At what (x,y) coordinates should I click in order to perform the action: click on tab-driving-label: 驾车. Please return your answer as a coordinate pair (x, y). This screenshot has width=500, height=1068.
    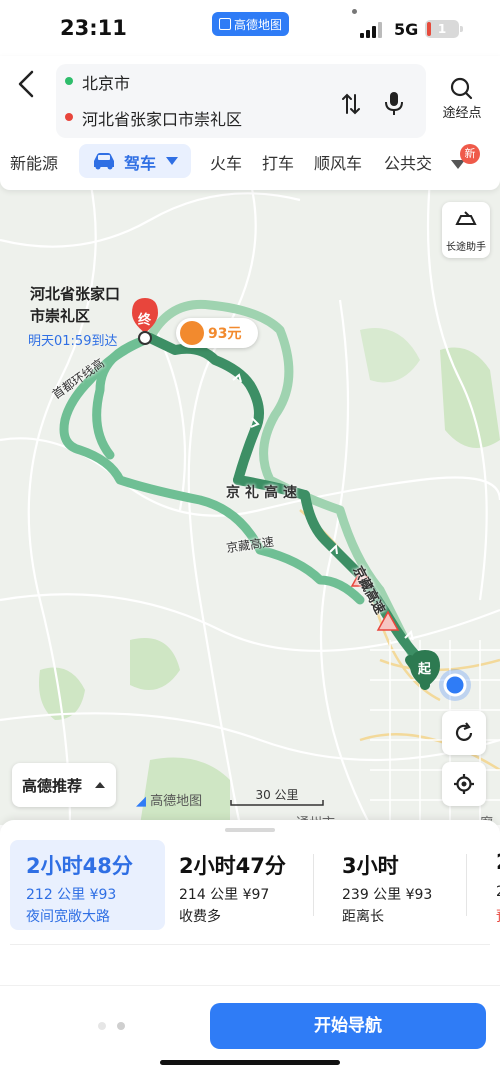
    Looking at the image, I should click on (140, 163).